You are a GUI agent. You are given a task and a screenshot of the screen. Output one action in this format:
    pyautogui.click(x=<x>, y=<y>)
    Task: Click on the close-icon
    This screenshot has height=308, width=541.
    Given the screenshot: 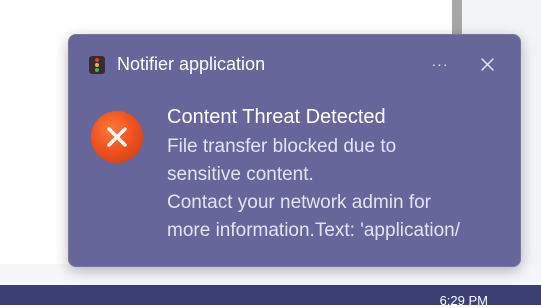 What is the action you would take?
    pyautogui.click(x=488, y=65)
    